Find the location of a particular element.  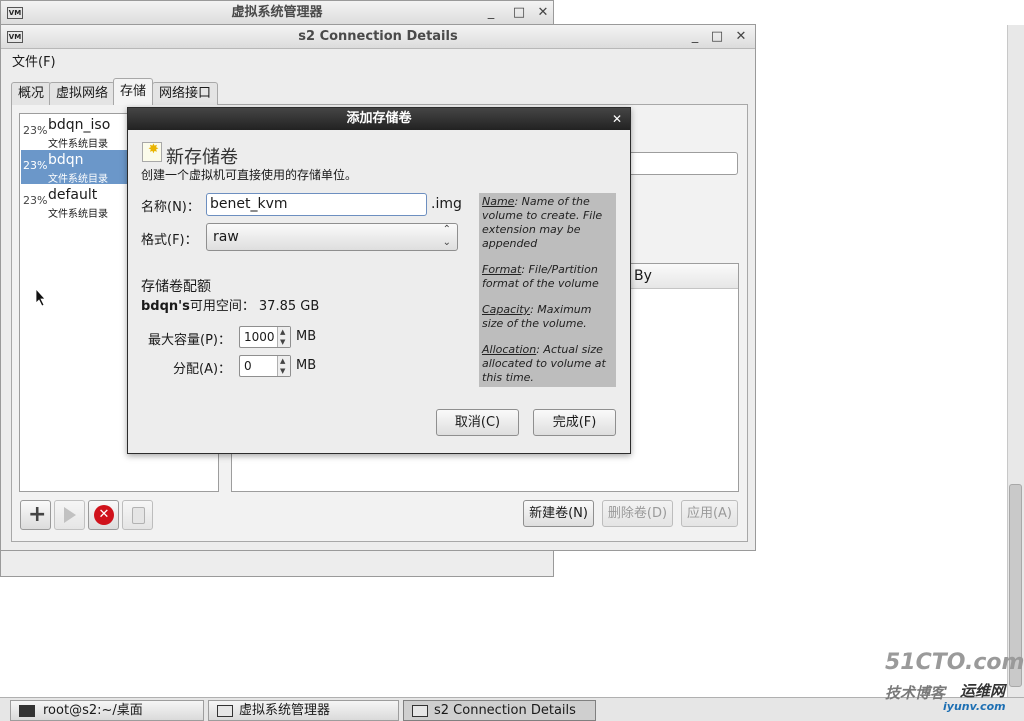

play-icon is located at coordinates (70, 515).